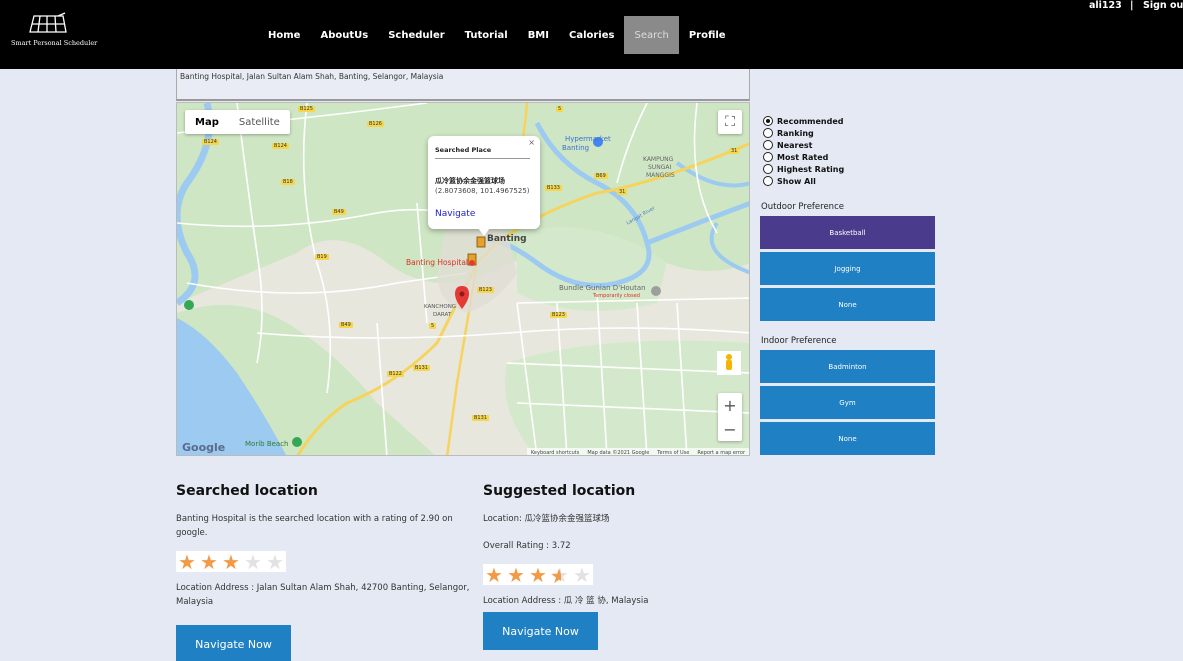 The image size is (1183, 661). Describe the element at coordinates (463, 150) in the screenshot. I see `popup-title: Searched Place` at that location.